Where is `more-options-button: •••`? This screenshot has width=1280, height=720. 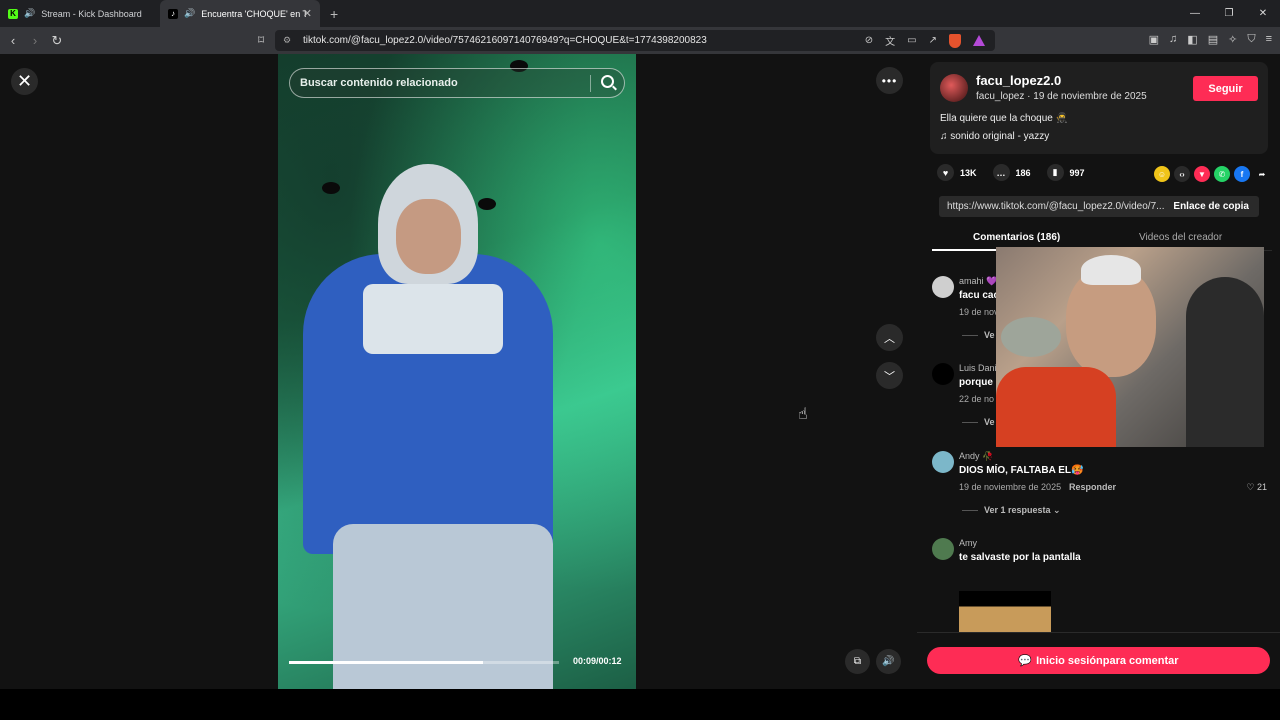
more-options-button: ••• is located at coordinates (889, 80).